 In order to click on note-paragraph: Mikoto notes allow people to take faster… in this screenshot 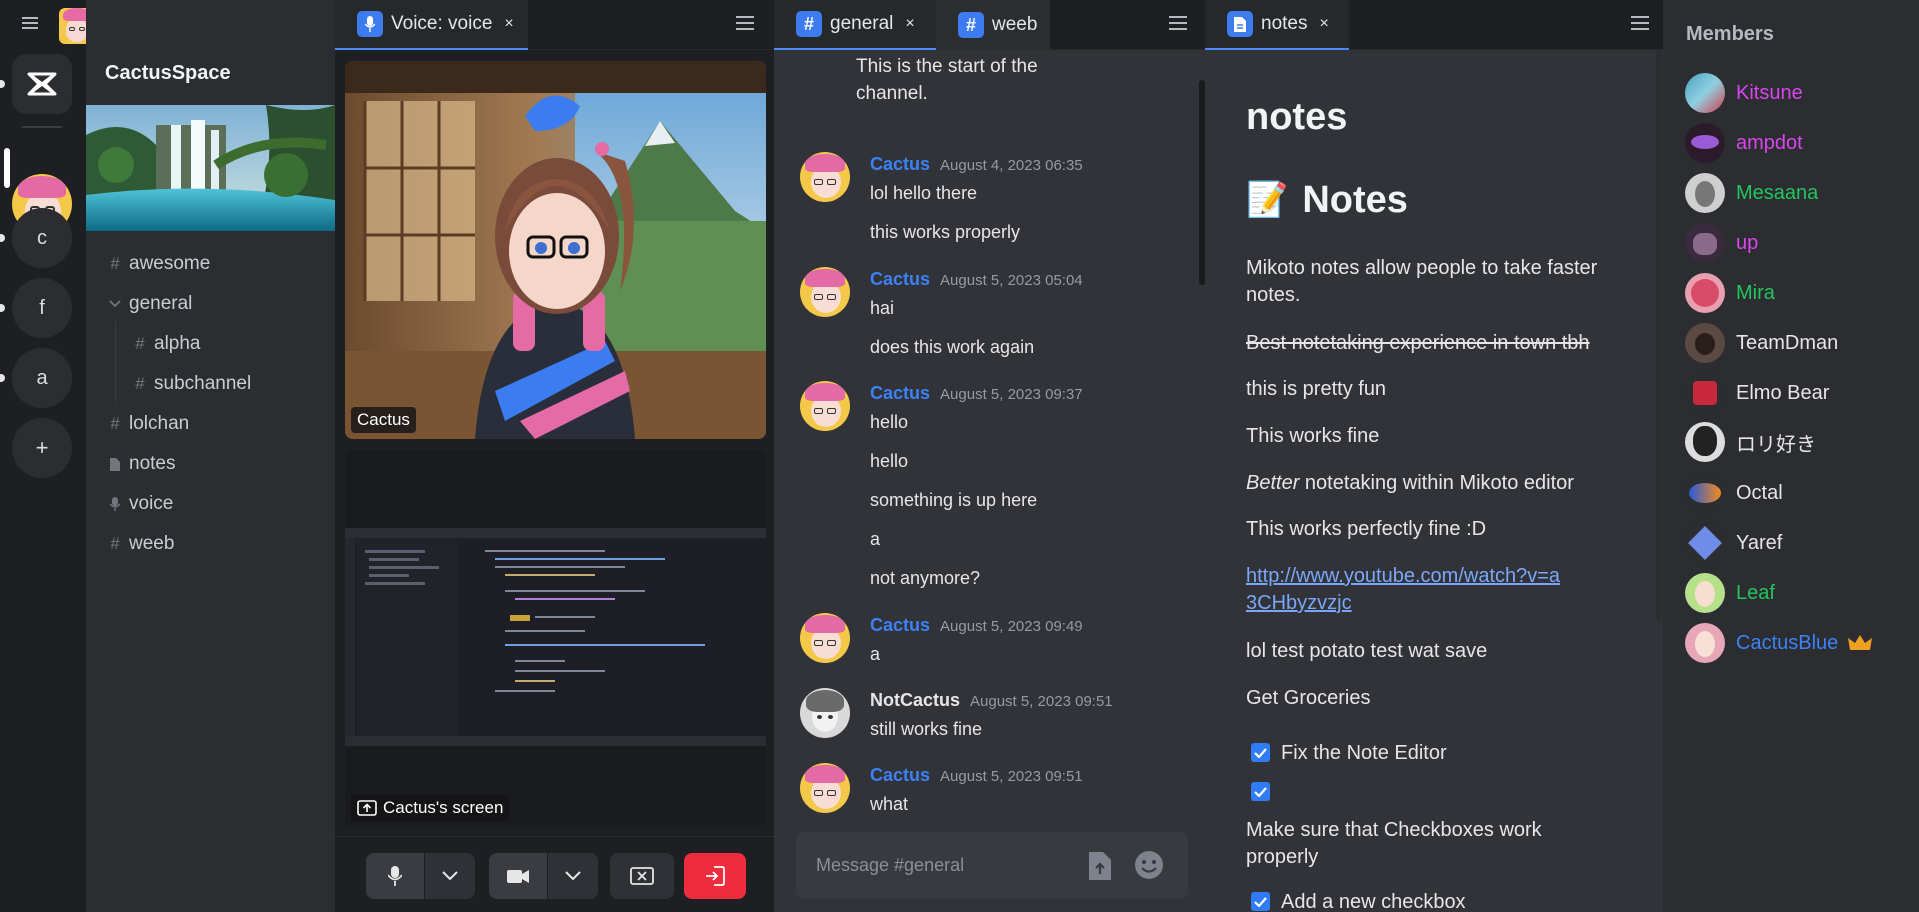, I will do `click(1426, 282)`.